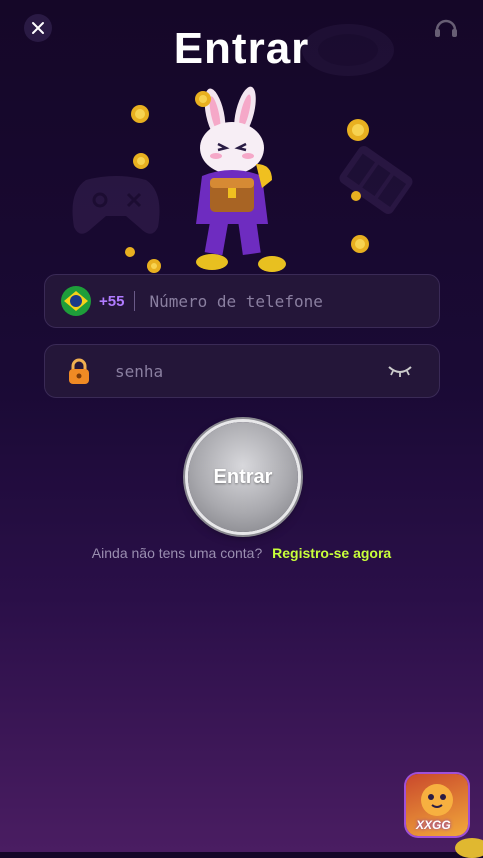  Describe the element at coordinates (76, 301) in the screenshot. I see `brazil-flag-icon` at that location.